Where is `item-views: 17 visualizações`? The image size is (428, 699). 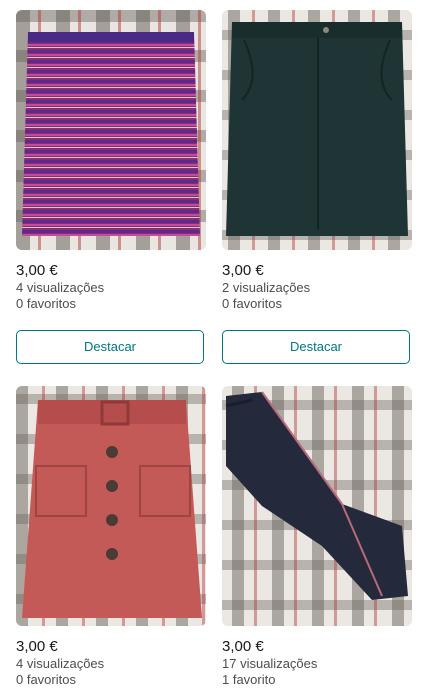
item-views: 17 visualizações is located at coordinates (270, 663).